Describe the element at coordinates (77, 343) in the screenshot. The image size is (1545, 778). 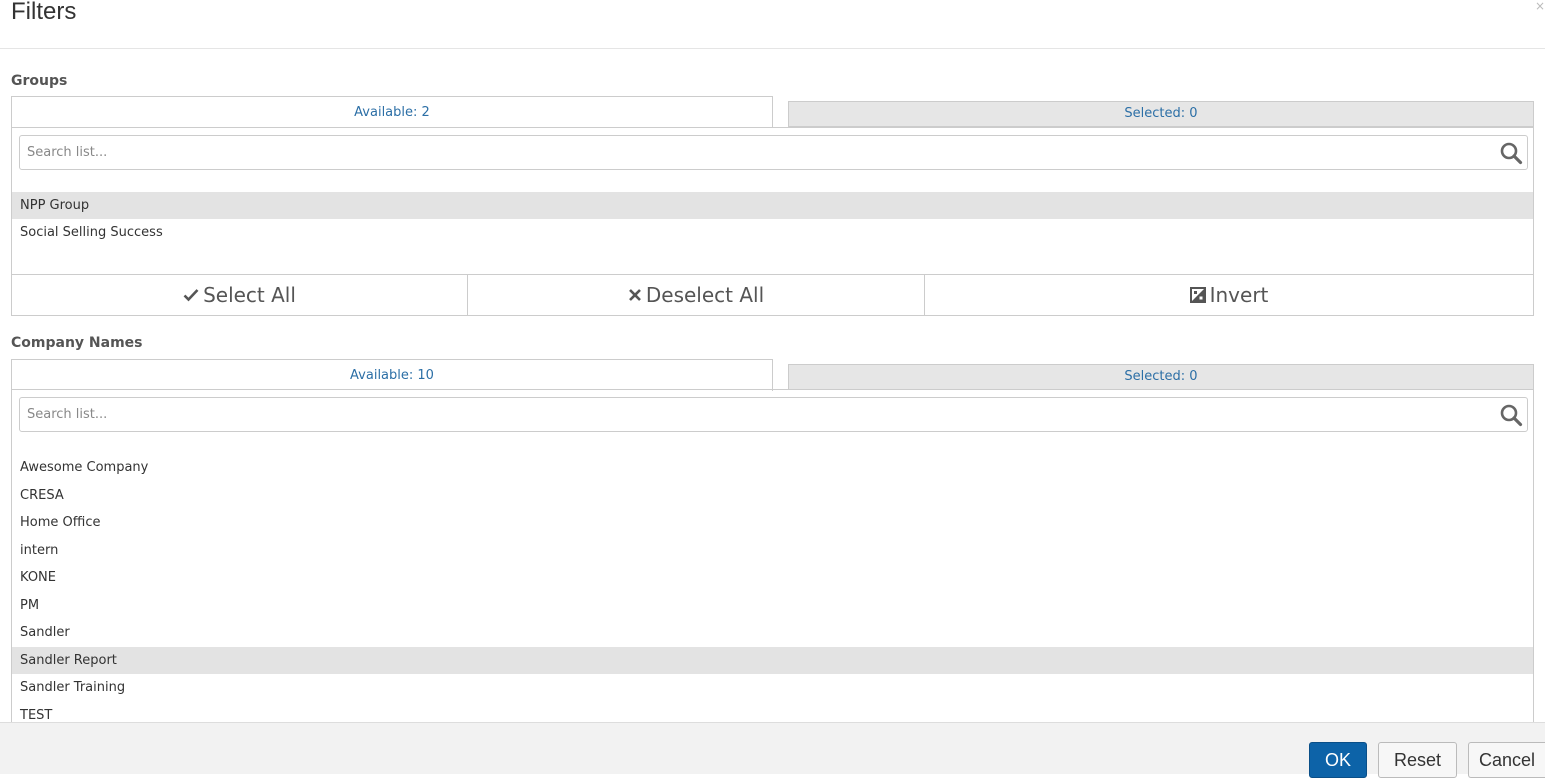
I see `company-names-label: Company Names` at that location.